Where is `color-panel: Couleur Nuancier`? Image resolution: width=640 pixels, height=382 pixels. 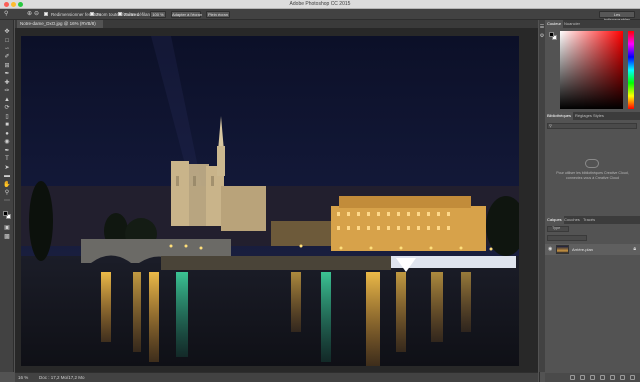 color-panel: Couleur Nuancier is located at coordinates (592, 65).